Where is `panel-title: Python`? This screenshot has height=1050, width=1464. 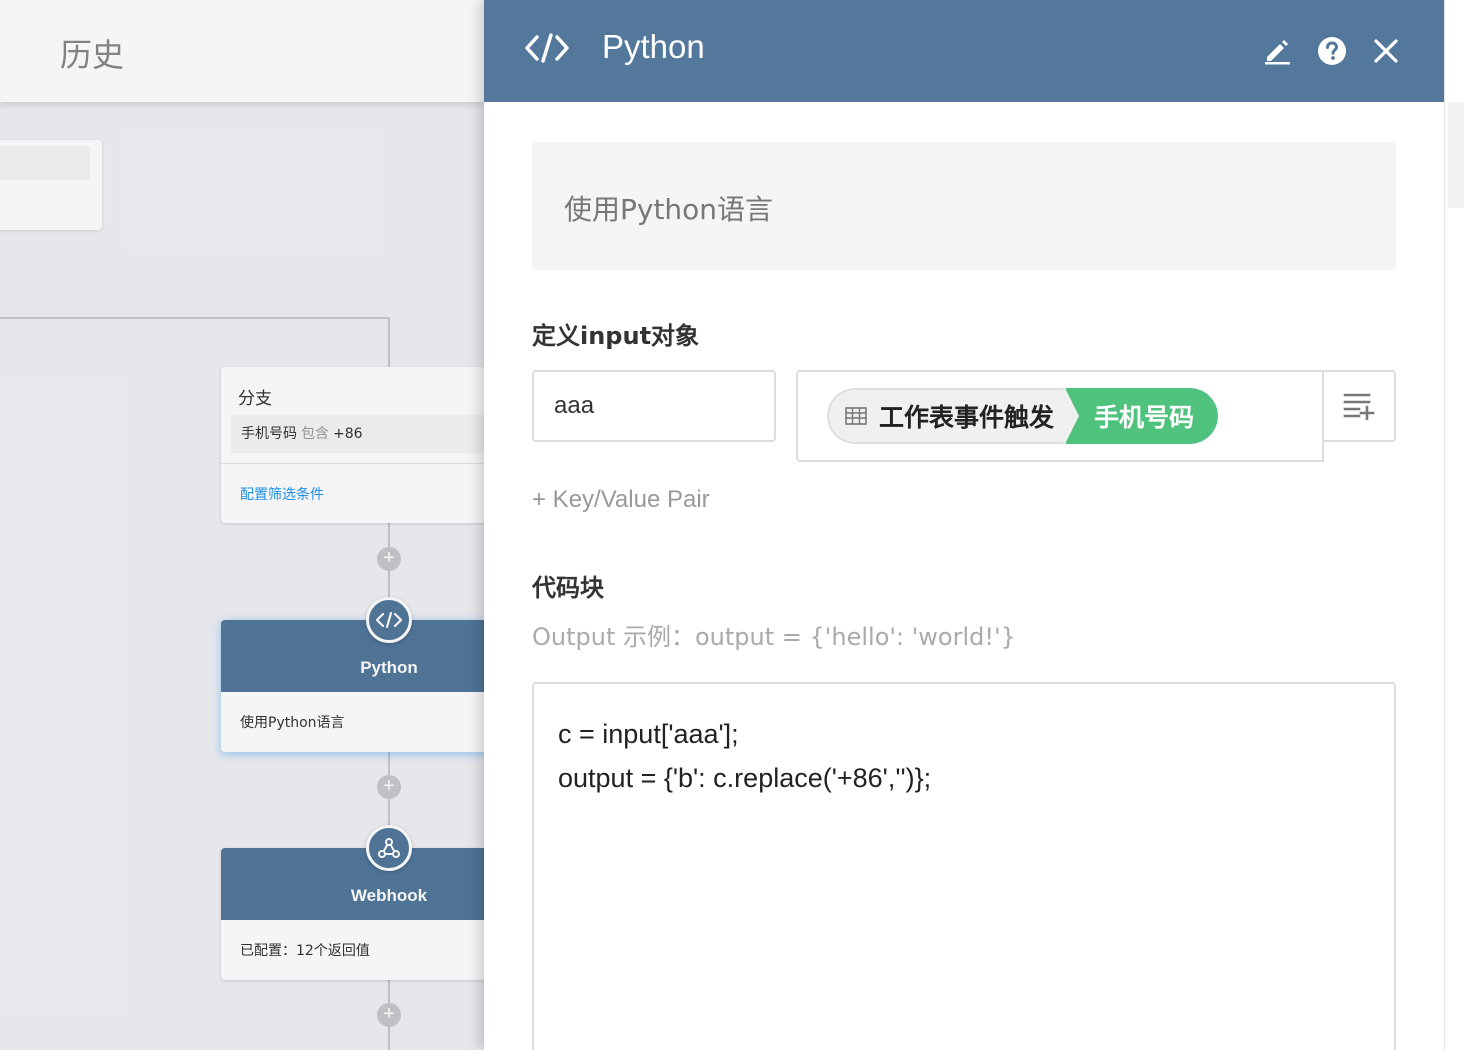
panel-title: Python is located at coordinates (653, 46).